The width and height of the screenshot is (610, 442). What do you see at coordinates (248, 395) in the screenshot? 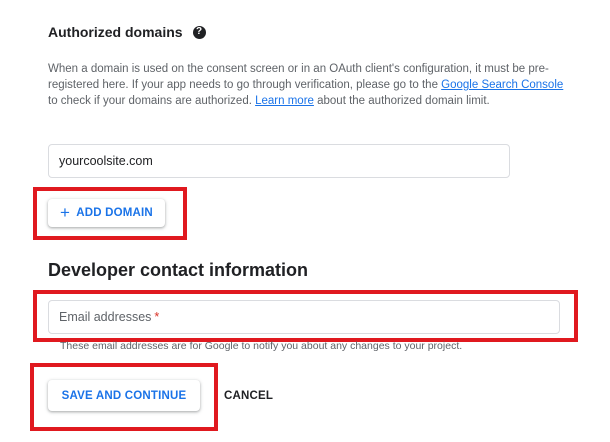
I see `cancel-button: CANCEL` at bounding box center [248, 395].